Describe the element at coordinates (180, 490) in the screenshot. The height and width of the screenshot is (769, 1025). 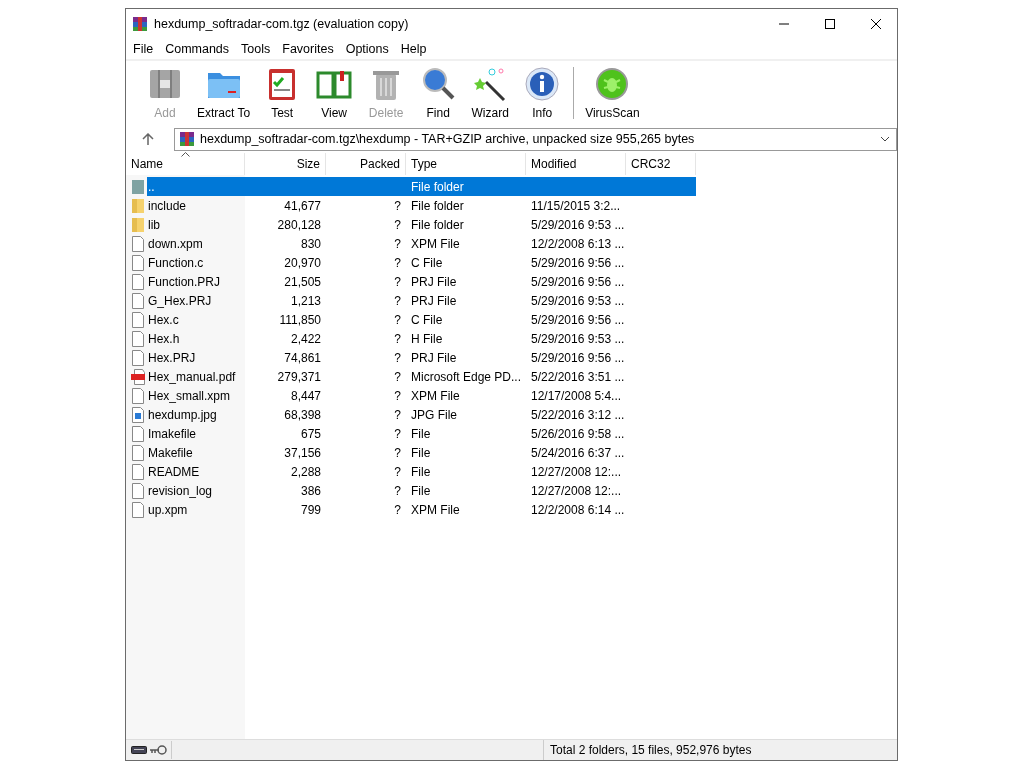
I see `file-name: revision_log` at that location.